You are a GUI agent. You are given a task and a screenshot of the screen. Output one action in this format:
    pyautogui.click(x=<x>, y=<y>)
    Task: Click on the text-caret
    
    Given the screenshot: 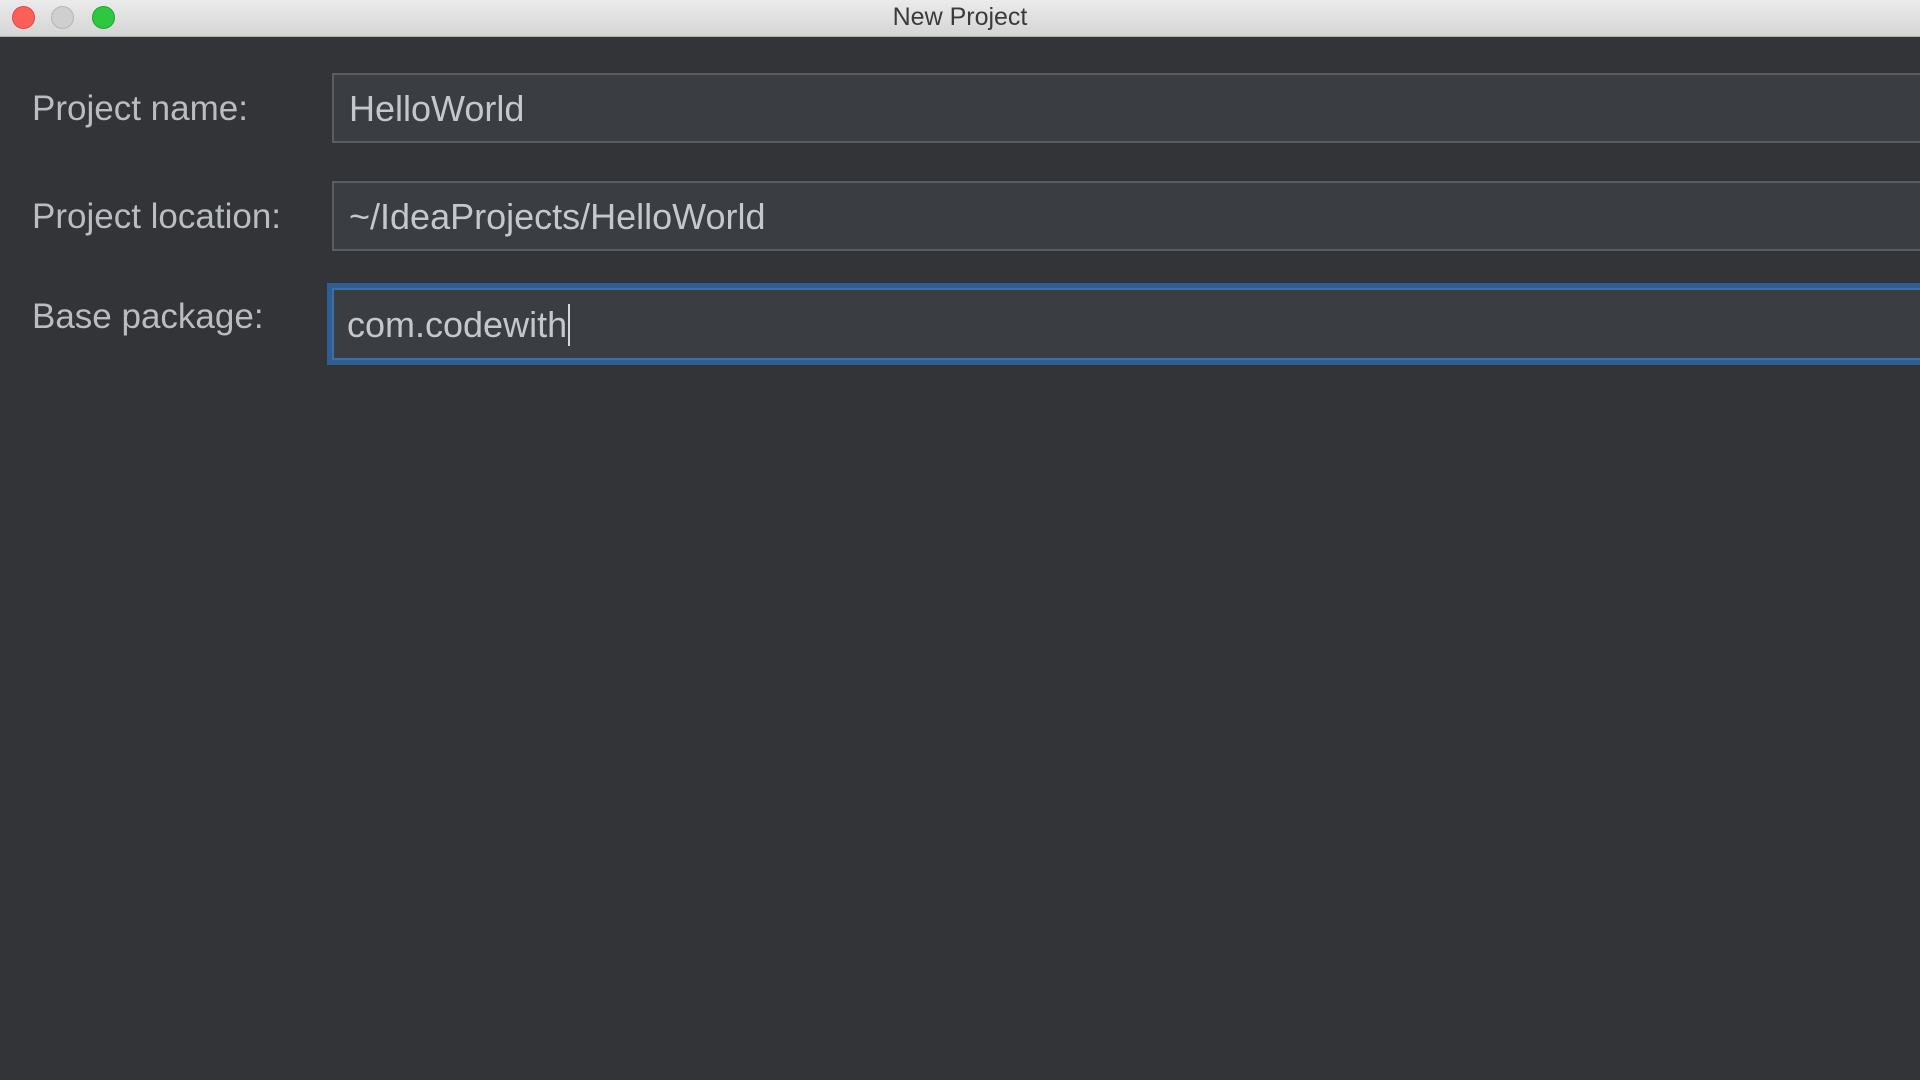 What is the action you would take?
    pyautogui.click(x=569, y=325)
    